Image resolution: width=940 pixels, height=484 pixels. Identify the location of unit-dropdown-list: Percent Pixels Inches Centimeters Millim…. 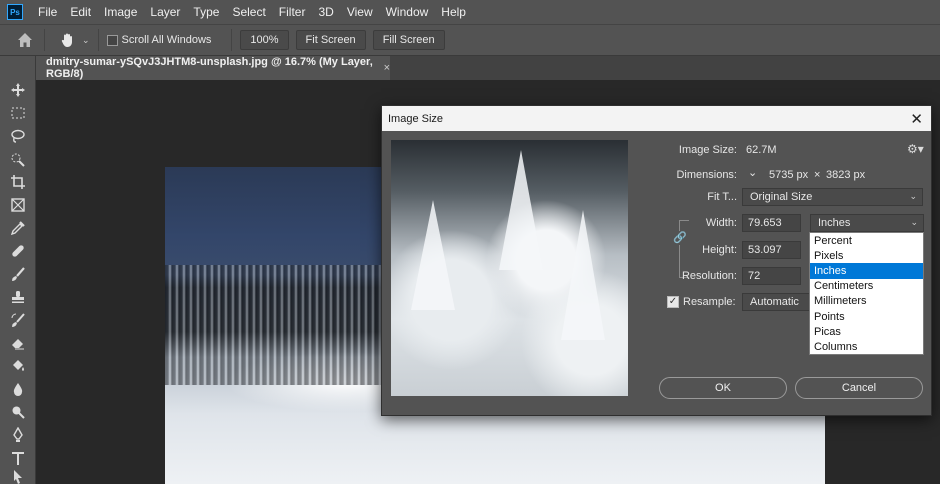
(866, 293).